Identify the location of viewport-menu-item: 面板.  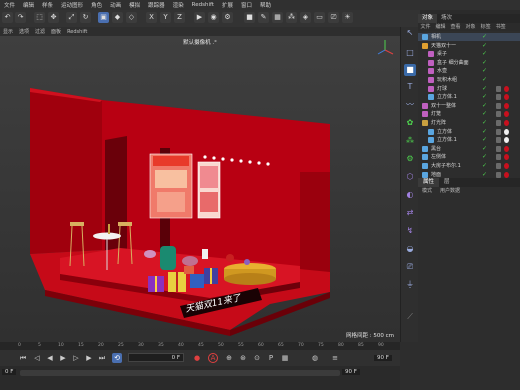
(56, 31).